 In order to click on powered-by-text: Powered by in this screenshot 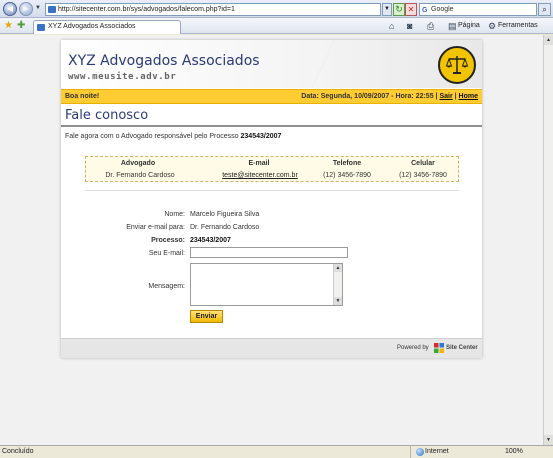, I will do `click(413, 348)`.